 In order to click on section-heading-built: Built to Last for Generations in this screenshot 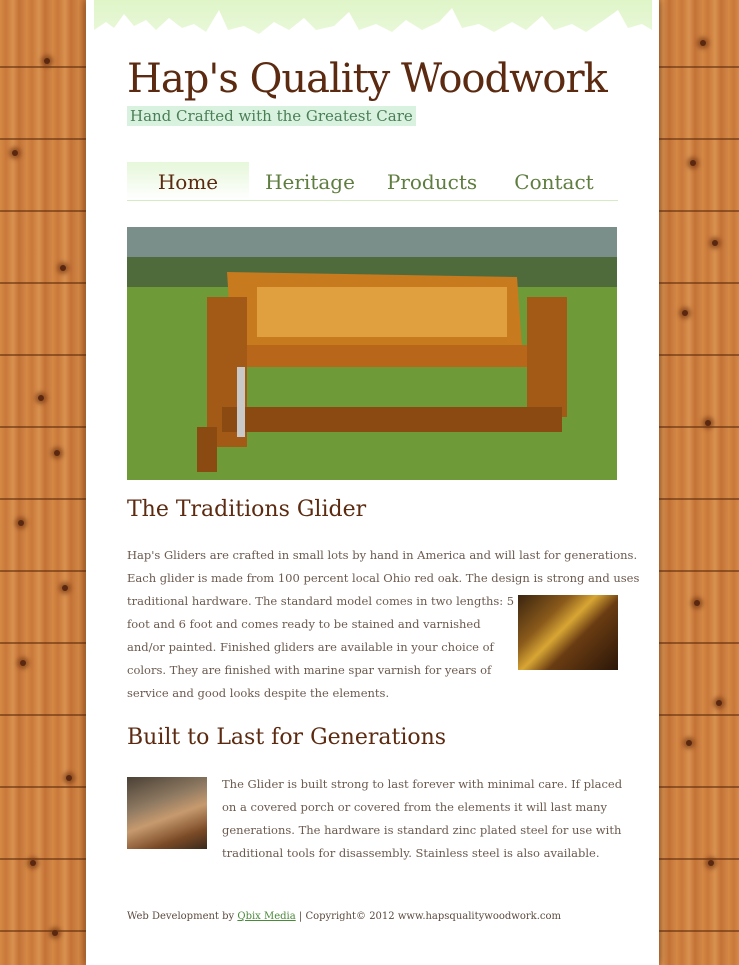, I will do `click(287, 737)`.